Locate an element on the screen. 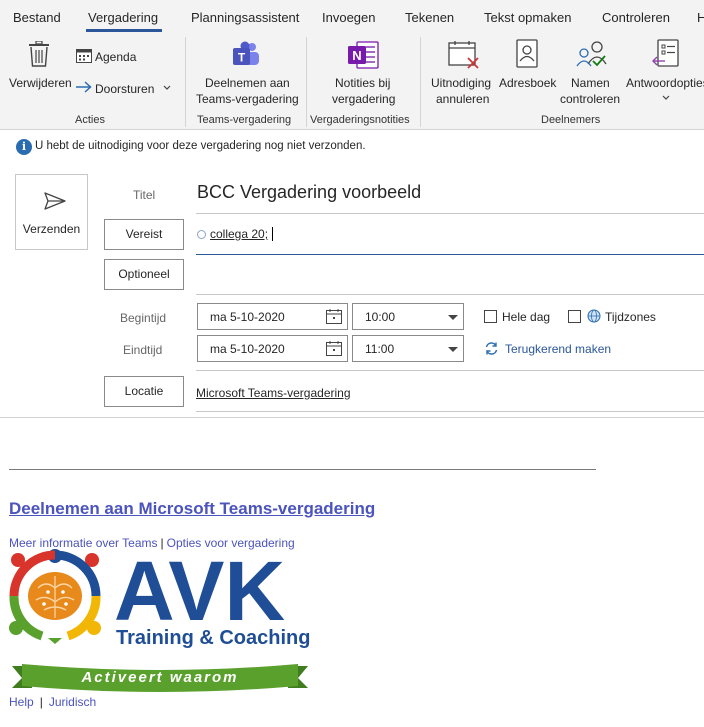 The height and width of the screenshot is (727, 704). join-teams-line1: Deelnemen aan is located at coordinates (247, 83).